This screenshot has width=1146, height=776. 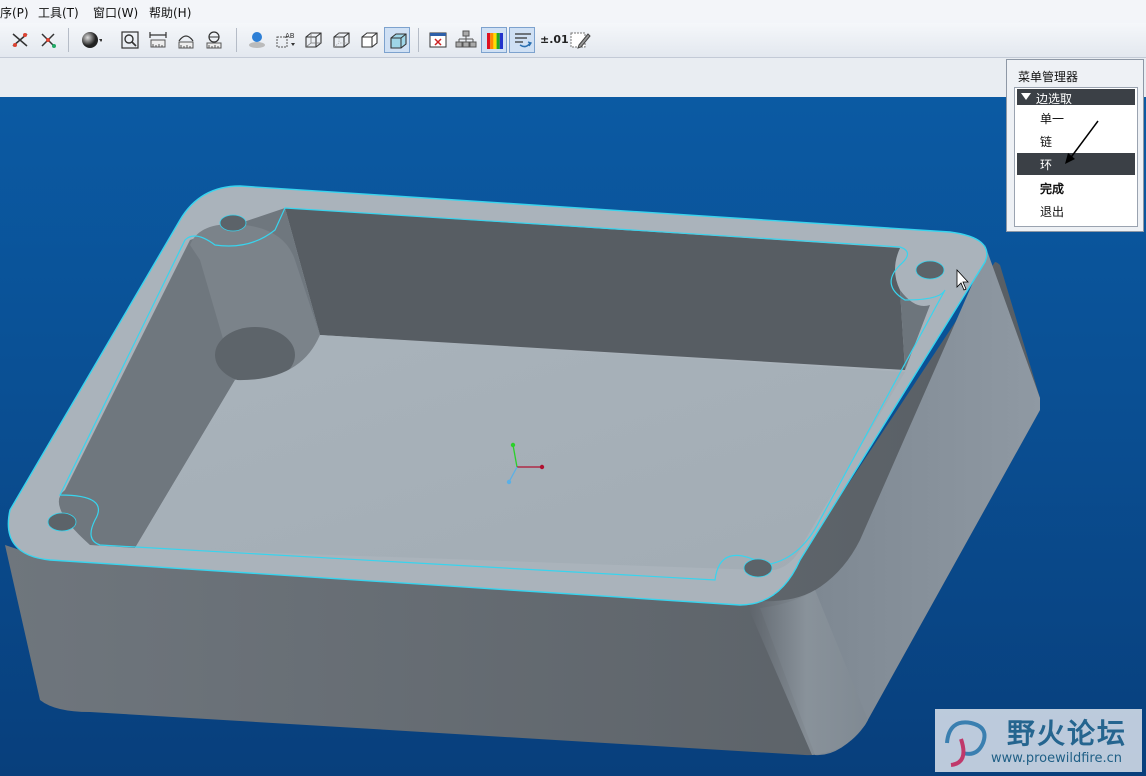 I want to click on forum-name: 野火论坛, so click(x=1067, y=733).